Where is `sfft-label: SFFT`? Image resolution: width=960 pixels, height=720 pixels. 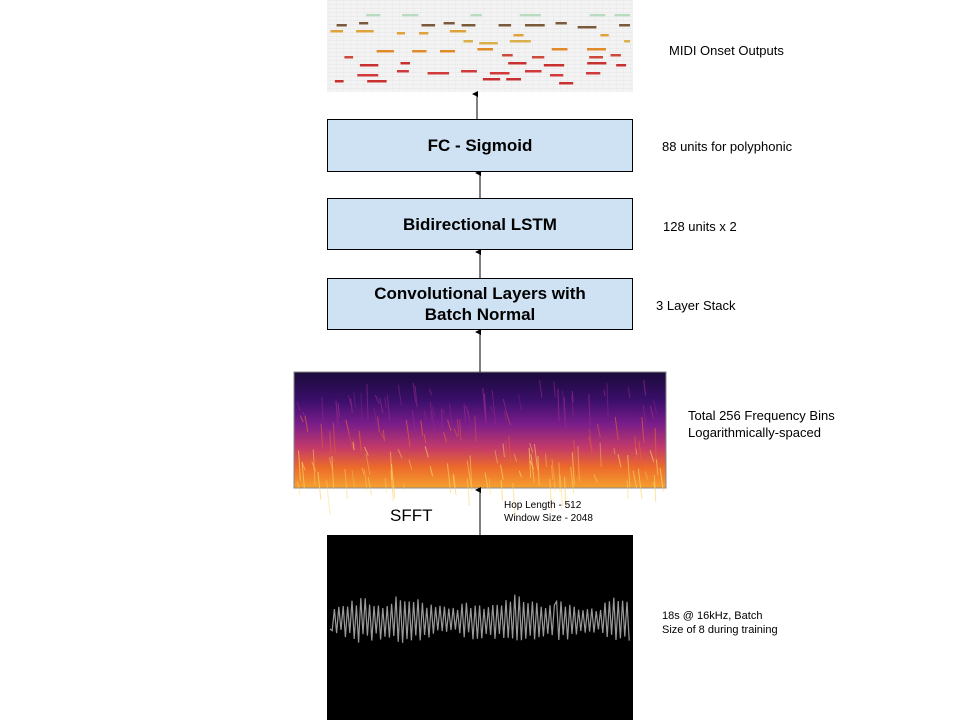
sfft-label: SFFT is located at coordinates (411, 515).